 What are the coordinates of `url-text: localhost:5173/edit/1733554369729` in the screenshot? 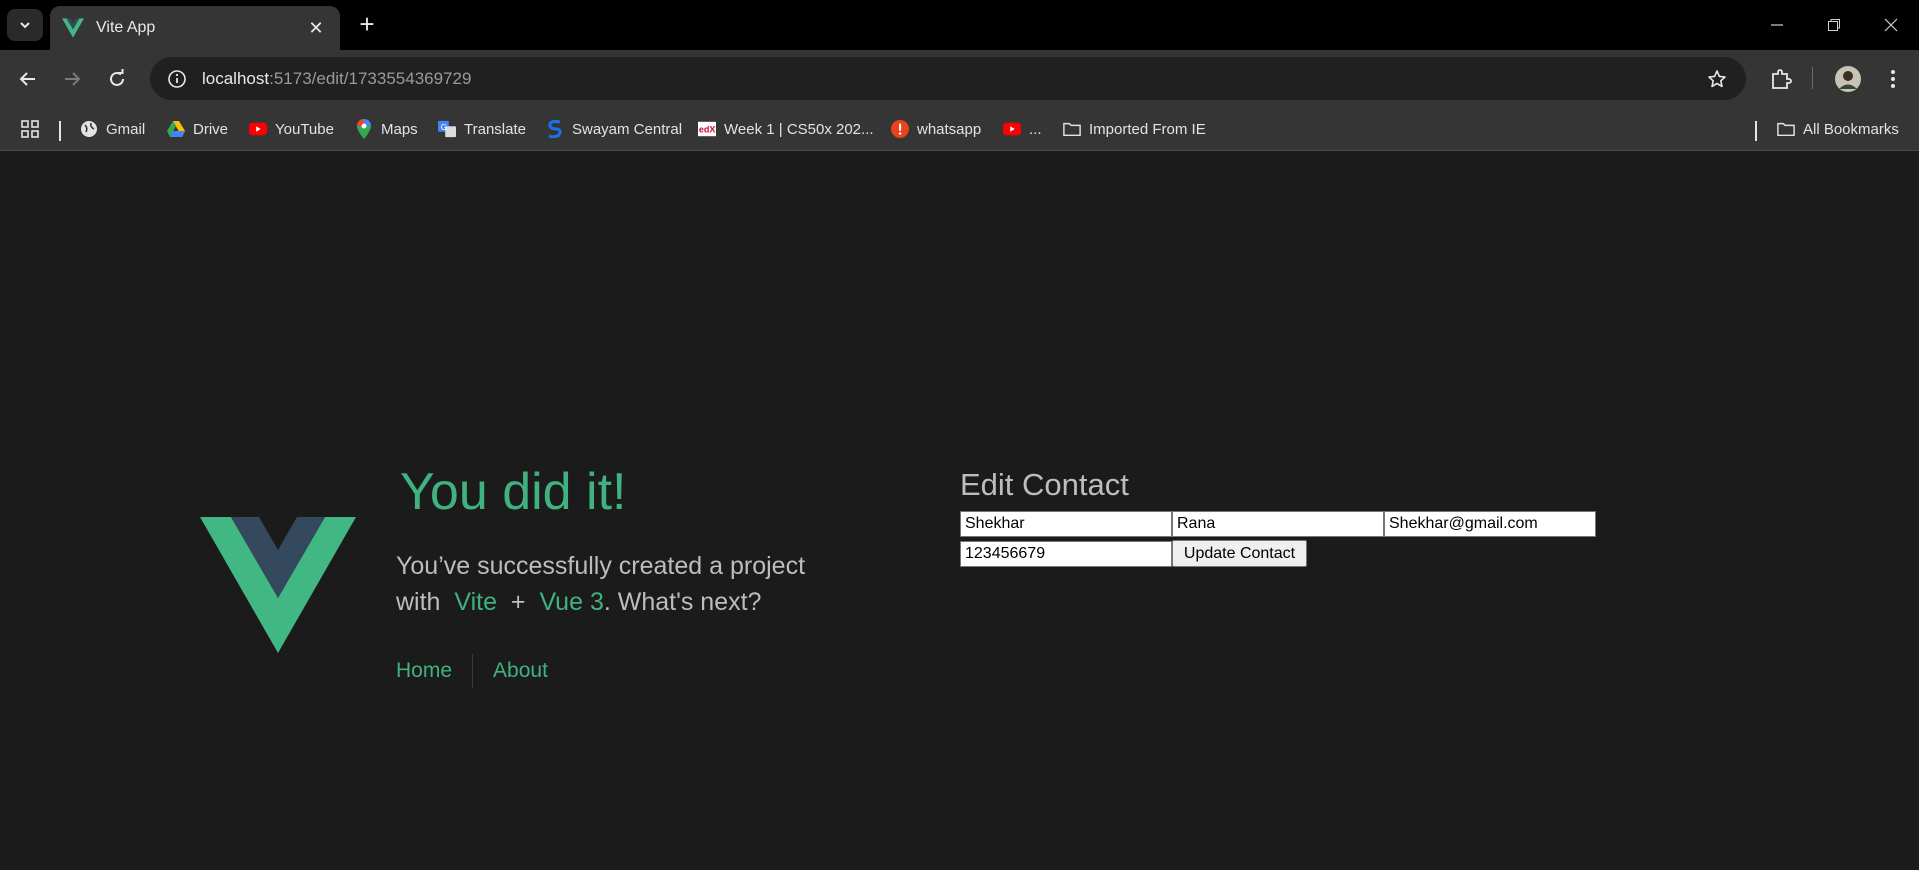 It's located at (337, 78).